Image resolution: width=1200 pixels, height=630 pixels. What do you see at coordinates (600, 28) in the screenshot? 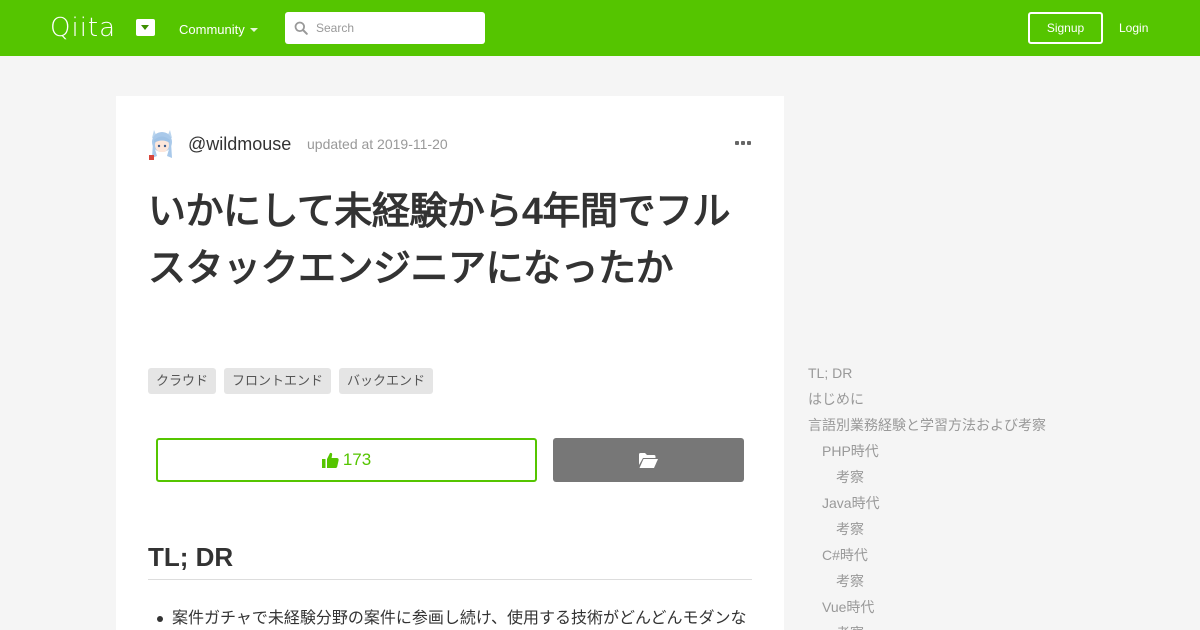
I see `global-header: Qiita Community Signup Login` at bounding box center [600, 28].